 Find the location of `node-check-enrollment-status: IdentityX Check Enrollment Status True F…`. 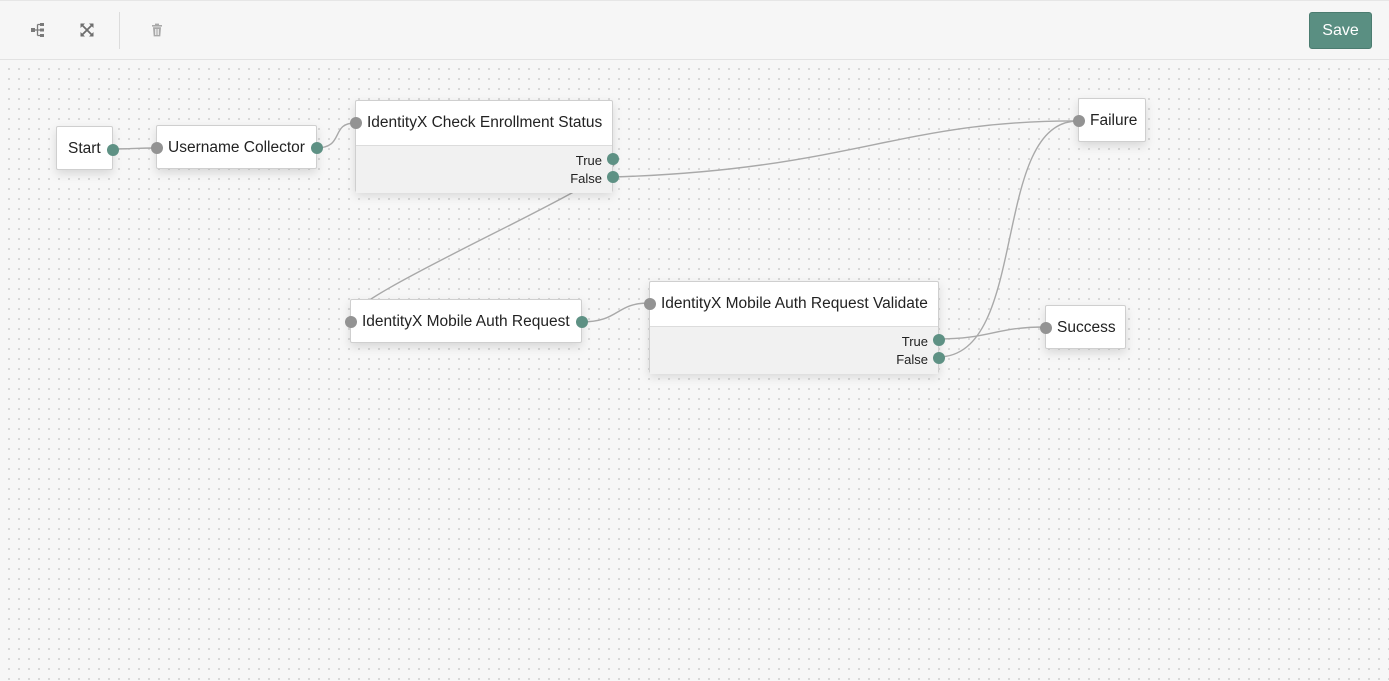

node-check-enrollment-status: IdentityX Check Enrollment Status True F… is located at coordinates (484, 146).